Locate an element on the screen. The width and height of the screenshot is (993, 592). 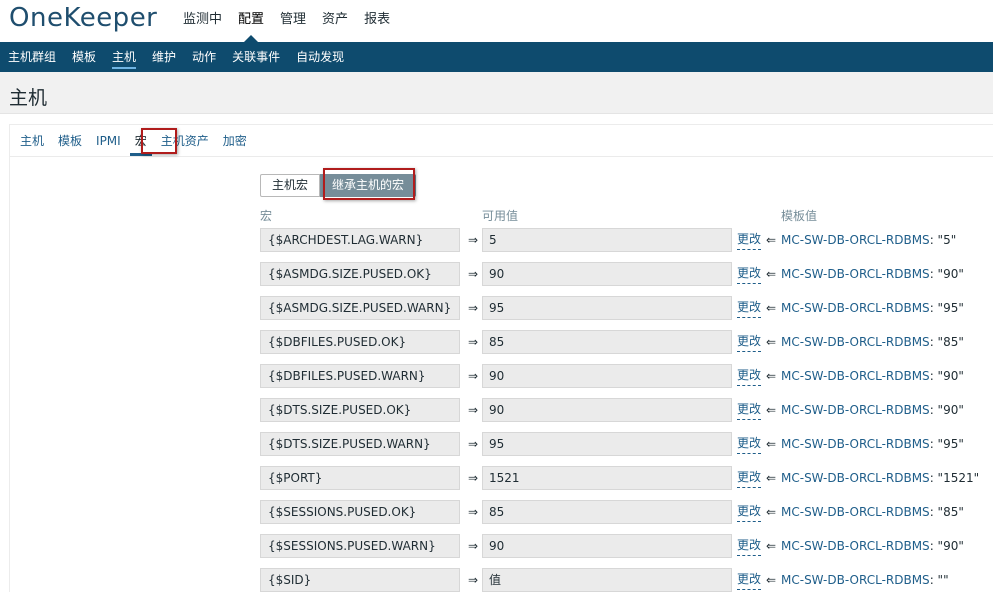
tab-inventory: 主机资产 is located at coordinates (185, 140).